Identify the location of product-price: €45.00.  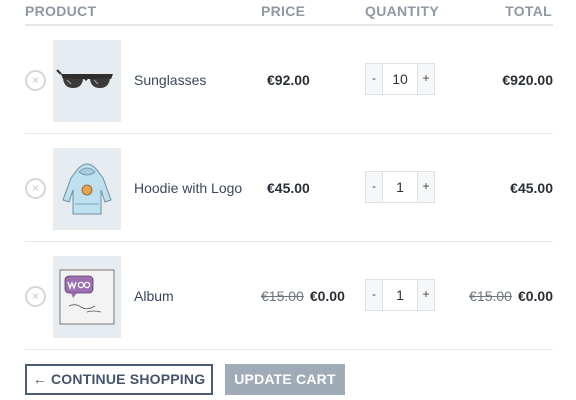
(285, 188).